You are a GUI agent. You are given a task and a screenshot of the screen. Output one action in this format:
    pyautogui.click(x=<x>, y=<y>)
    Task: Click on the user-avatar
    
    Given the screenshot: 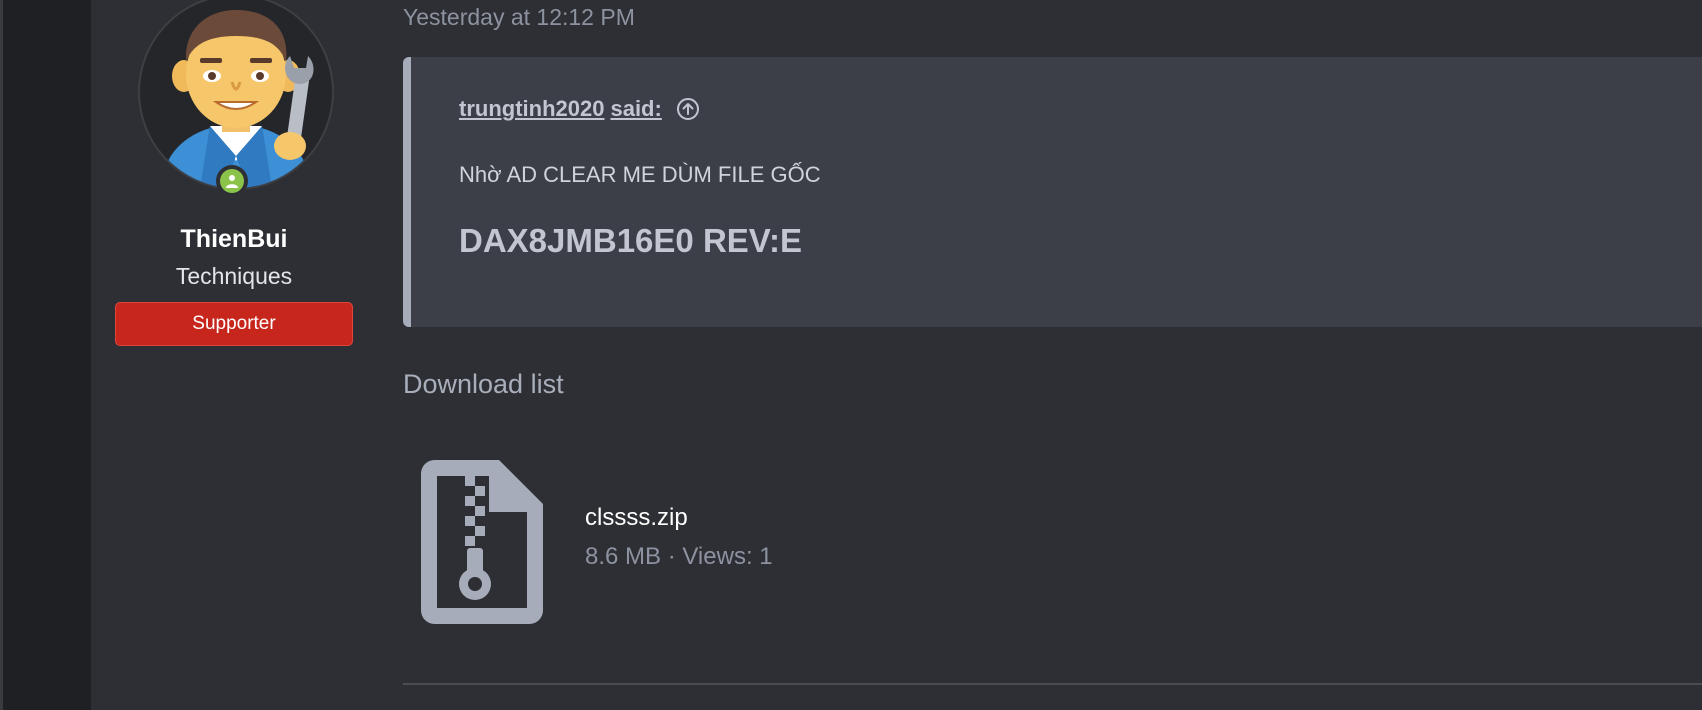 What is the action you would take?
    pyautogui.click(x=236, y=95)
    